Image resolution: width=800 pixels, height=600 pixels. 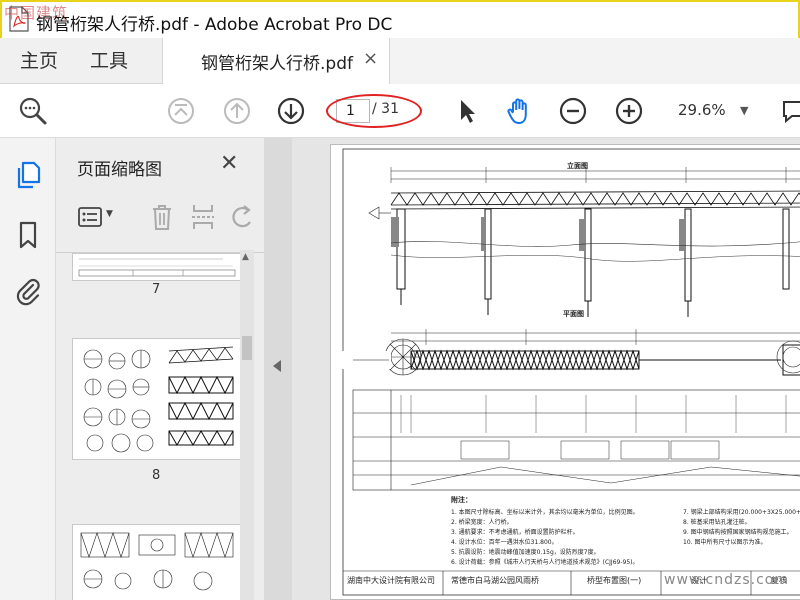 I want to click on rotate-page-icon, so click(x=243, y=217).